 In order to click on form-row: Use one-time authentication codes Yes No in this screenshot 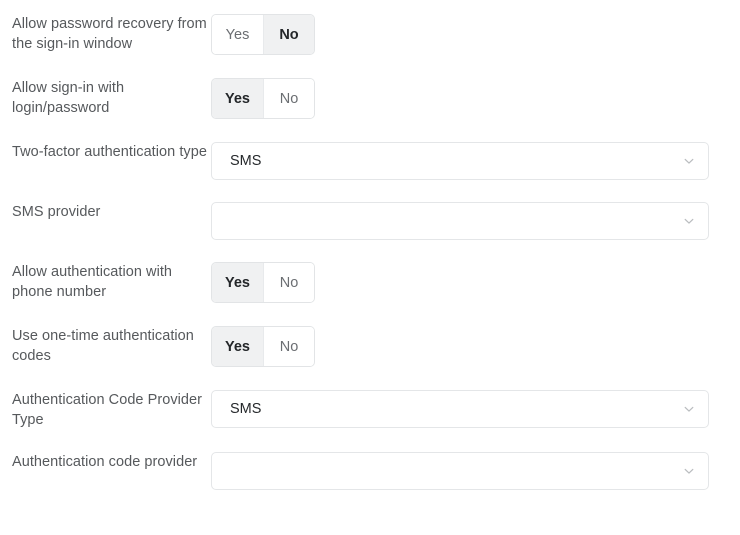, I will do `click(370, 346)`.